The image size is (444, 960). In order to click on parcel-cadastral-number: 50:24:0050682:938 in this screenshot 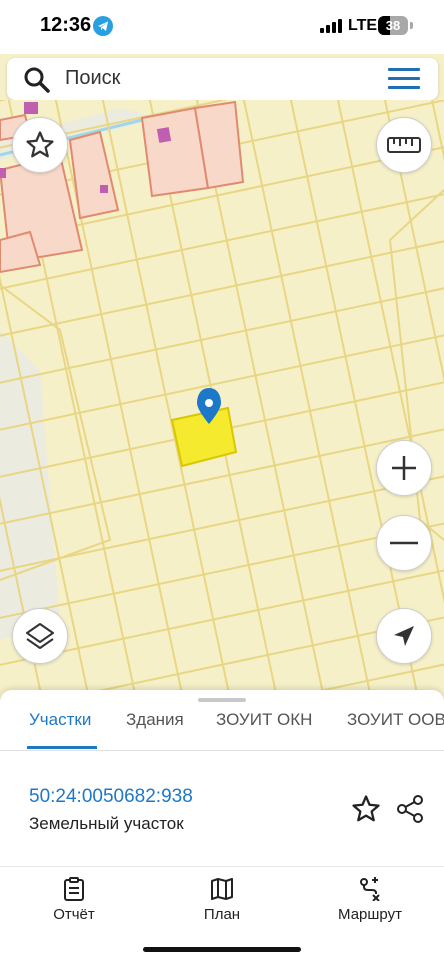, I will do `click(111, 797)`.